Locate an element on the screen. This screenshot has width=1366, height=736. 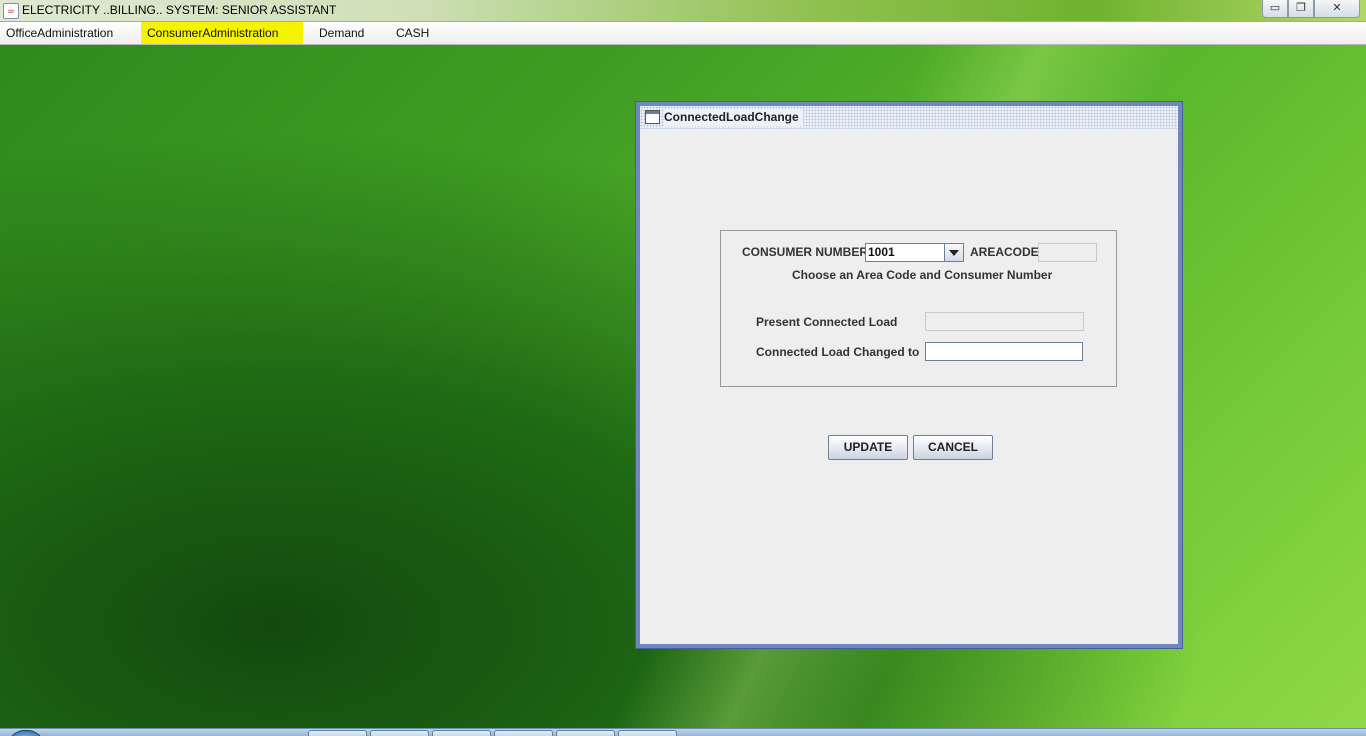
close-button: ✕ is located at coordinates (1337, 9).